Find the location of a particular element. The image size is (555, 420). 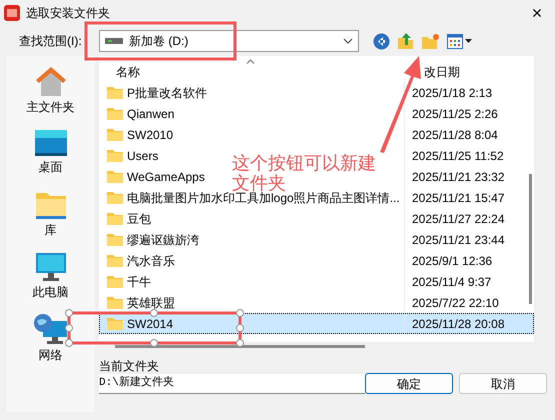

file-name: 英雄联盟 is located at coordinates (151, 303).